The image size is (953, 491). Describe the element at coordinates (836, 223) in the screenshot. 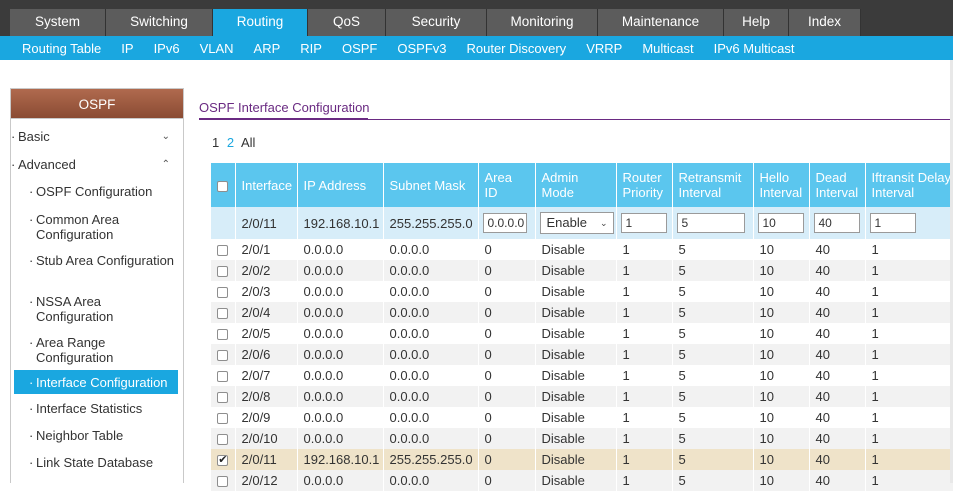

I see `dead-interval-input: 40` at that location.